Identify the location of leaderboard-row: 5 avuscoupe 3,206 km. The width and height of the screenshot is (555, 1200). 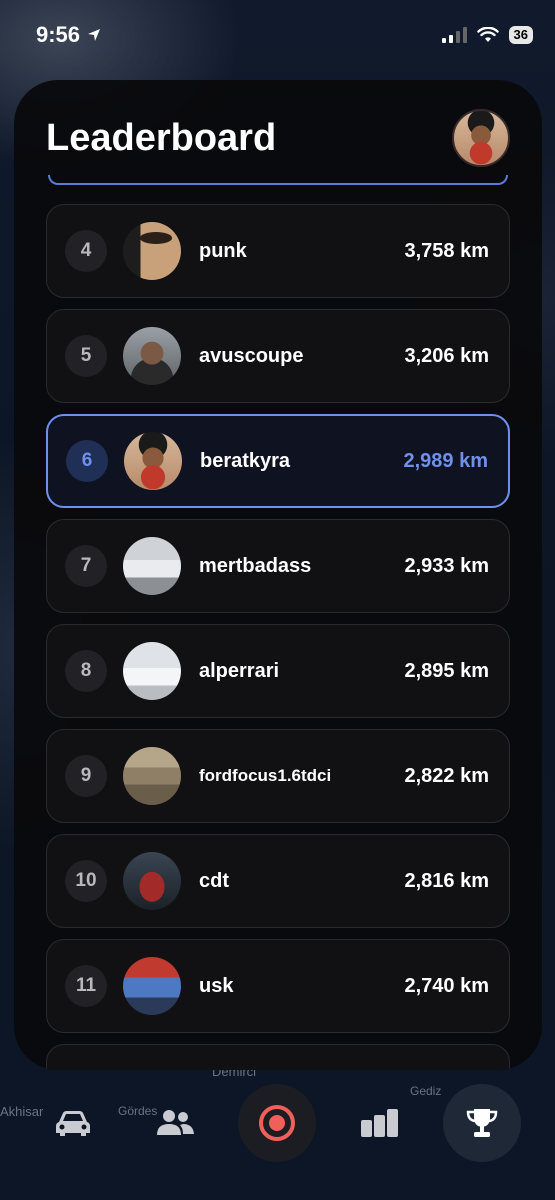
(278, 356).